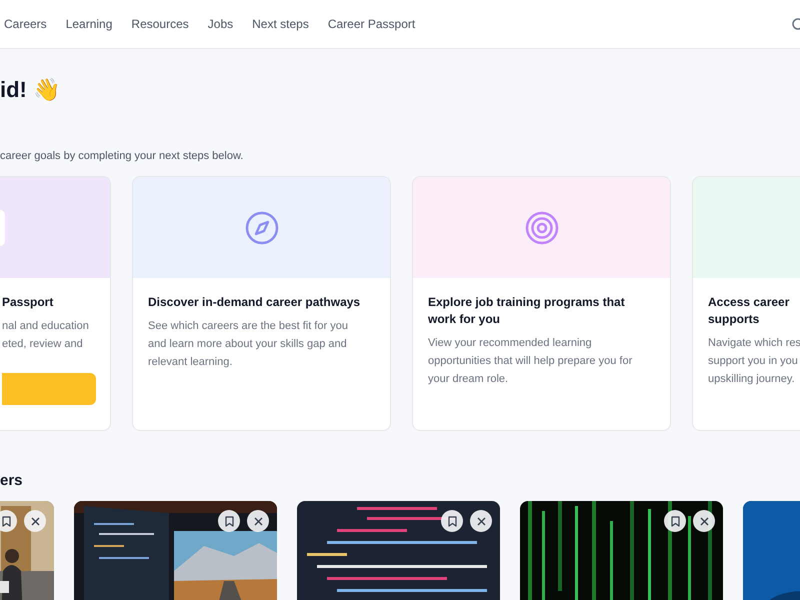  Describe the element at coordinates (44, 326) in the screenshot. I see `card-description: nal and education` at that location.